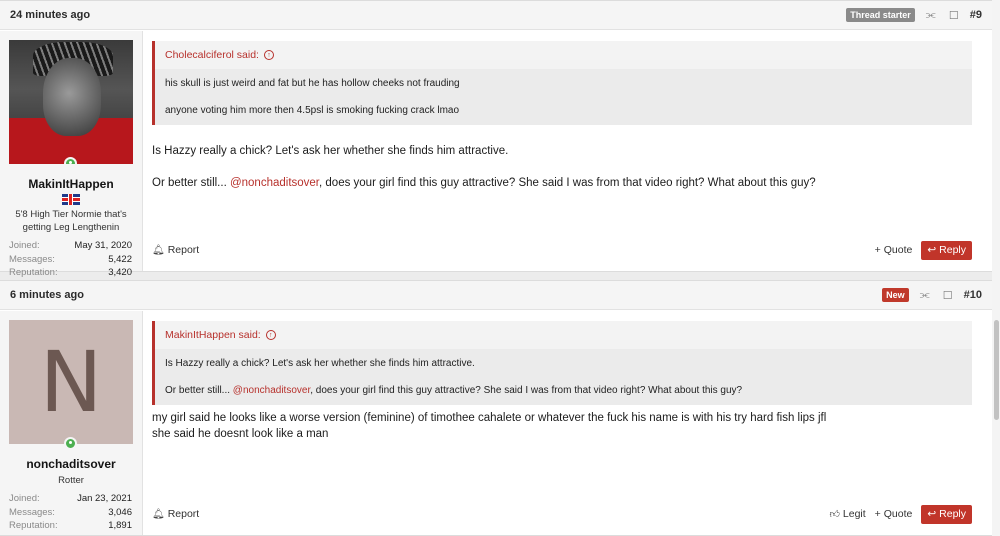 Image resolution: width=1000 pixels, height=536 pixels. What do you see at coordinates (103, 245) in the screenshot?
I see `stat-value: May 31, 2020` at bounding box center [103, 245].